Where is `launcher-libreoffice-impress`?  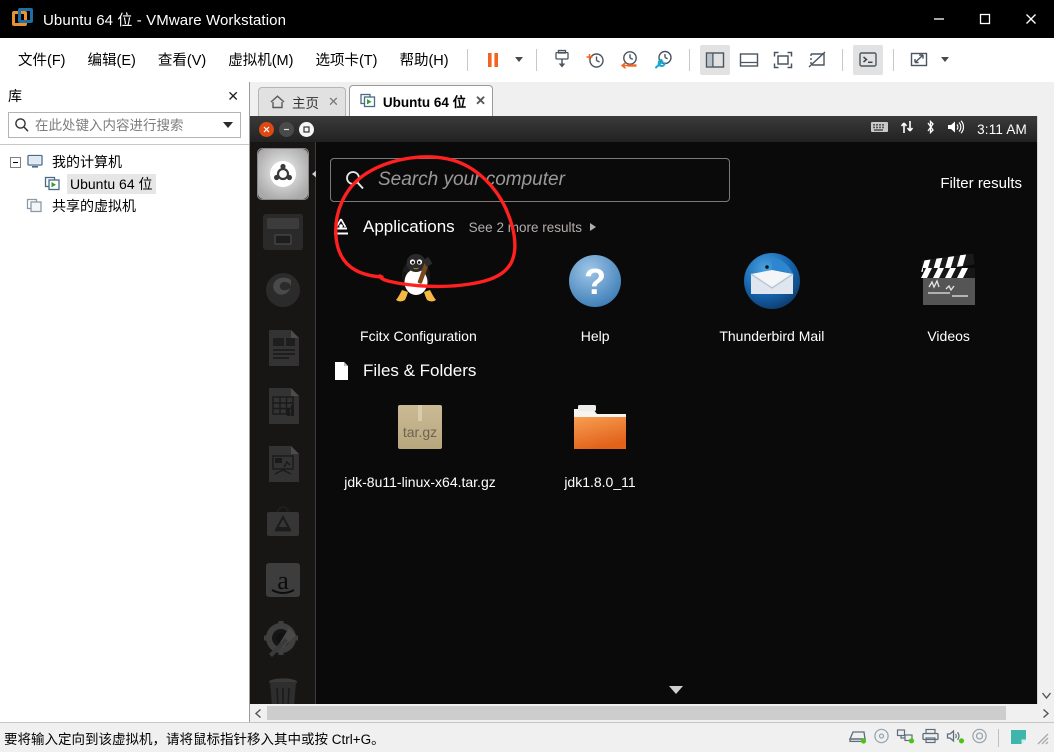 launcher-libreoffice-impress is located at coordinates (283, 464).